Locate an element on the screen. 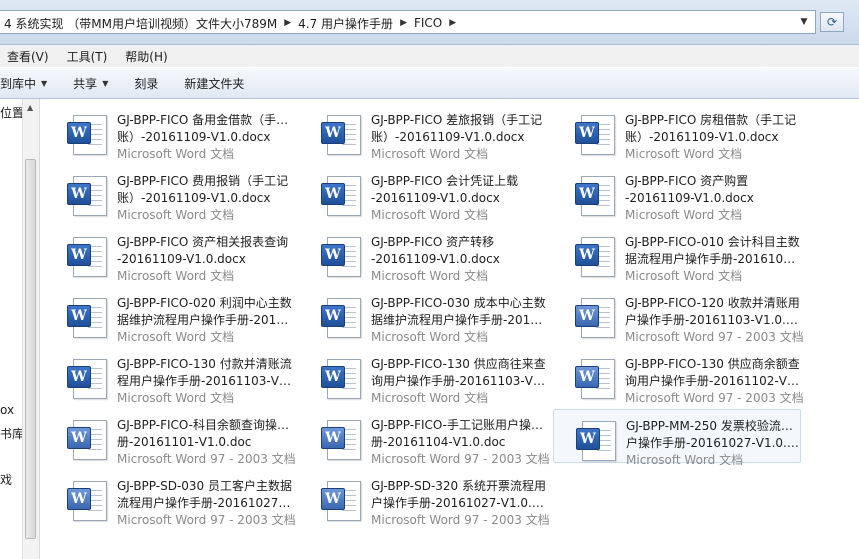 This screenshot has width=859, height=559. command-bar: 到库中 ▼ 共享 ▼ 刻录 新建文件夹 is located at coordinates (429, 83).